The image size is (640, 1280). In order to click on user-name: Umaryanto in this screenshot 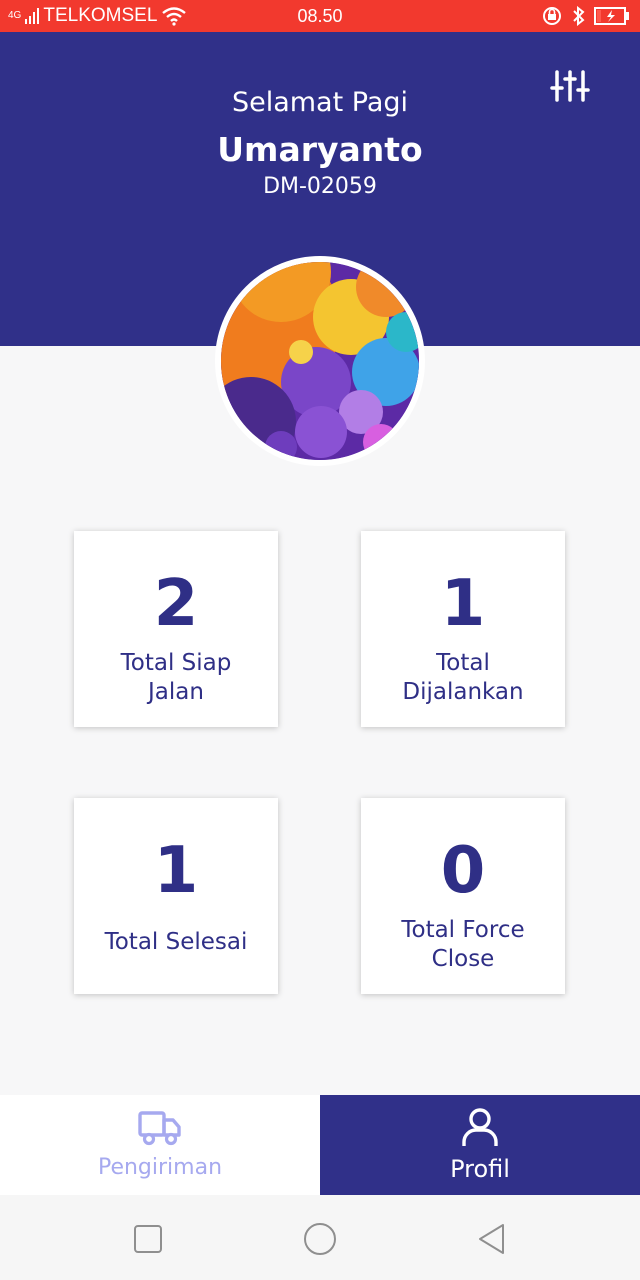, I will do `click(320, 149)`.